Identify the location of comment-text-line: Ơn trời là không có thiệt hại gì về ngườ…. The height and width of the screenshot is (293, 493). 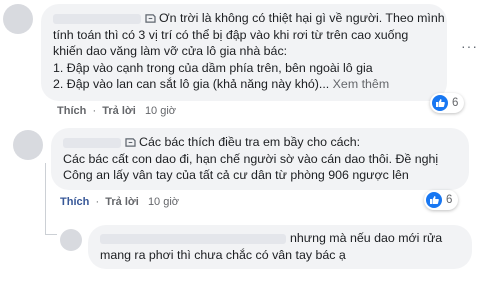
(302, 18).